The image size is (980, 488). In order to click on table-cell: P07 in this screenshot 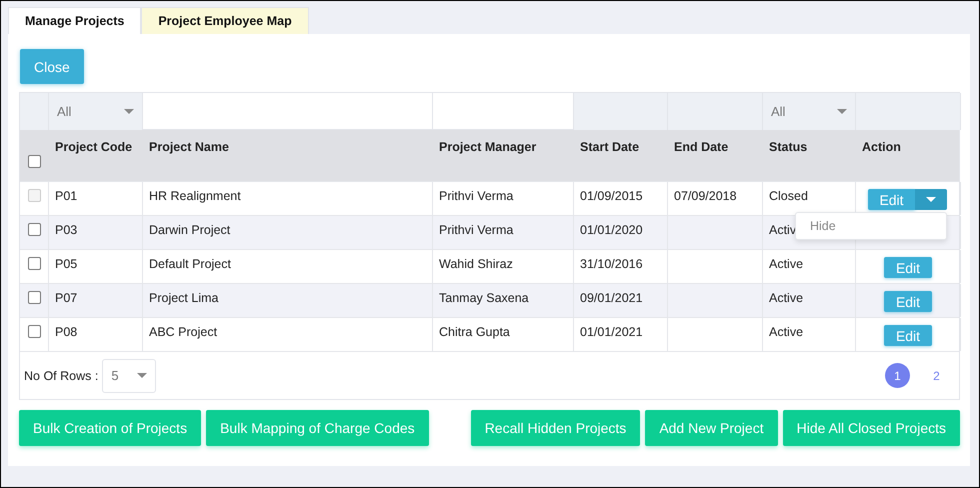, I will do `click(66, 298)`.